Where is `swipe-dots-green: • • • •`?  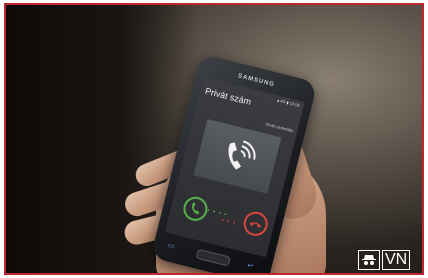
swipe-dots-green: • • • • is located at coordinates (217, 213).